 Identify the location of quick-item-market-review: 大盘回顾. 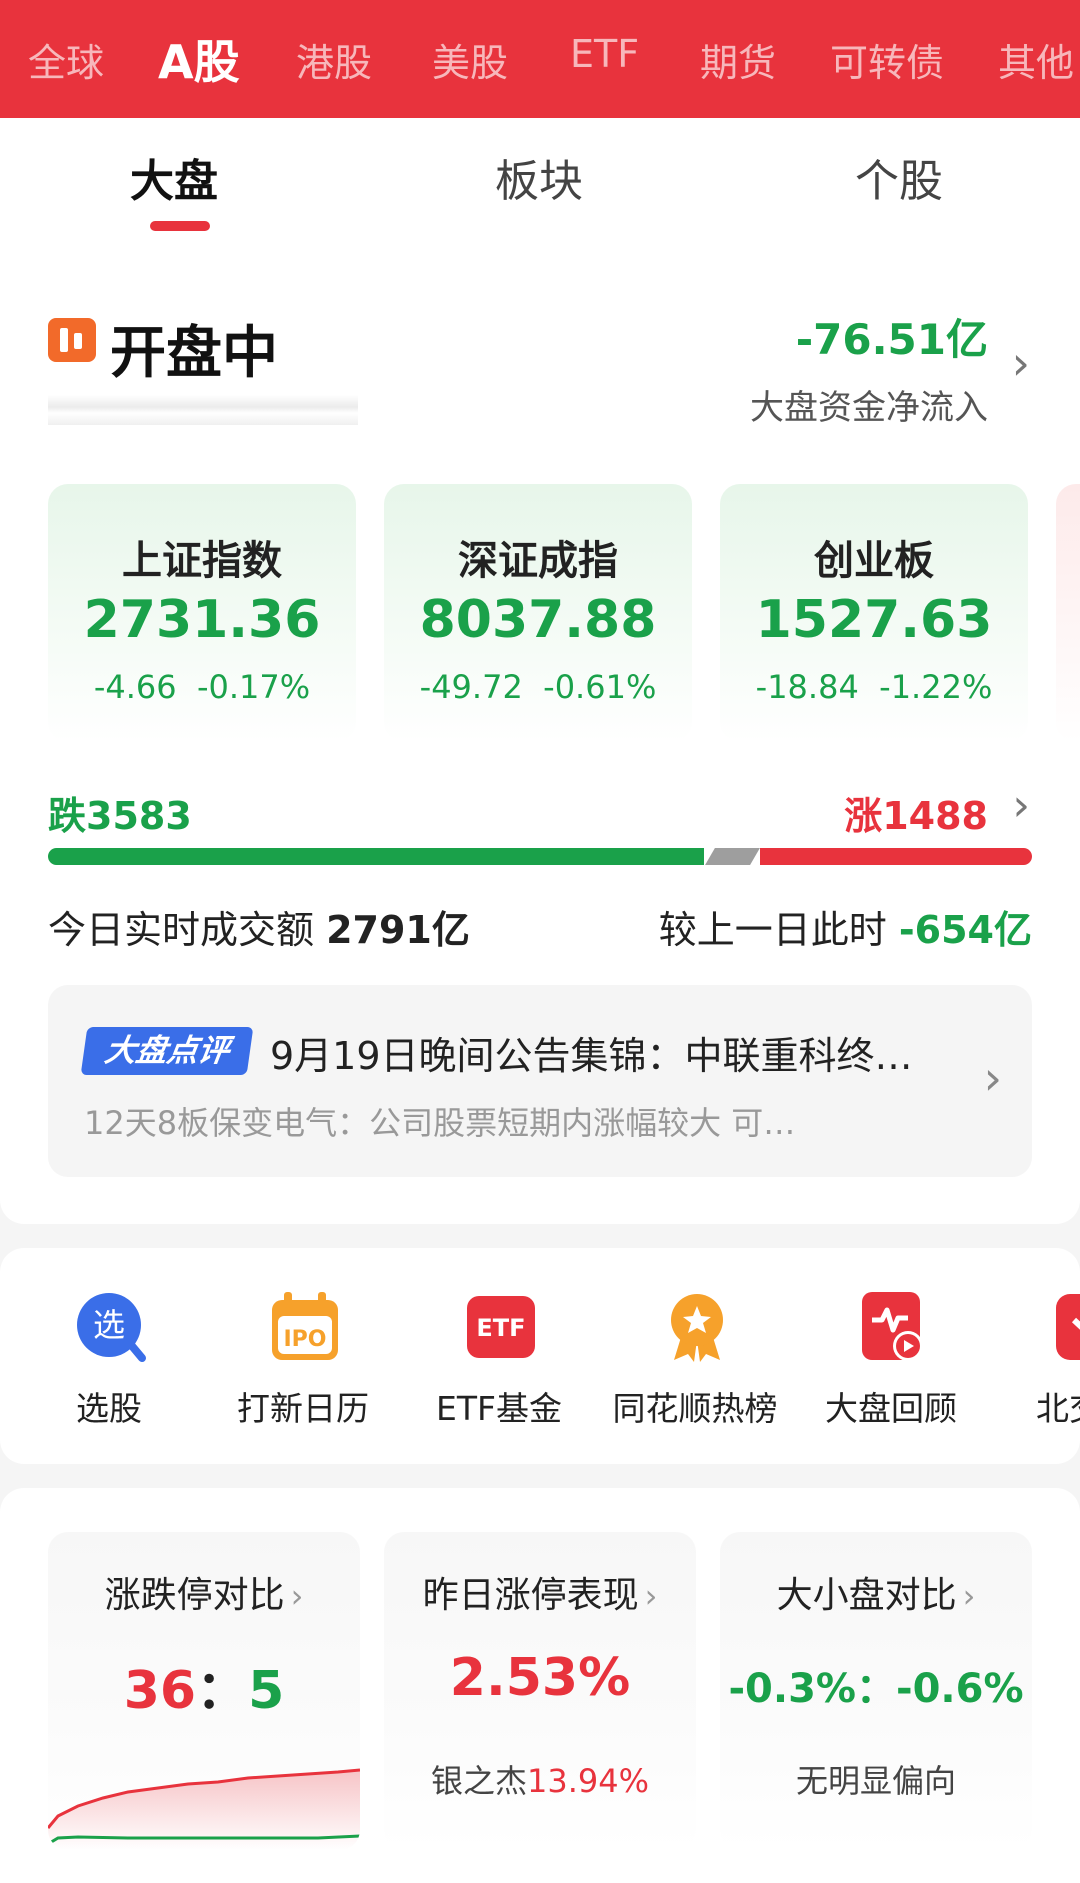
(891, 1370).